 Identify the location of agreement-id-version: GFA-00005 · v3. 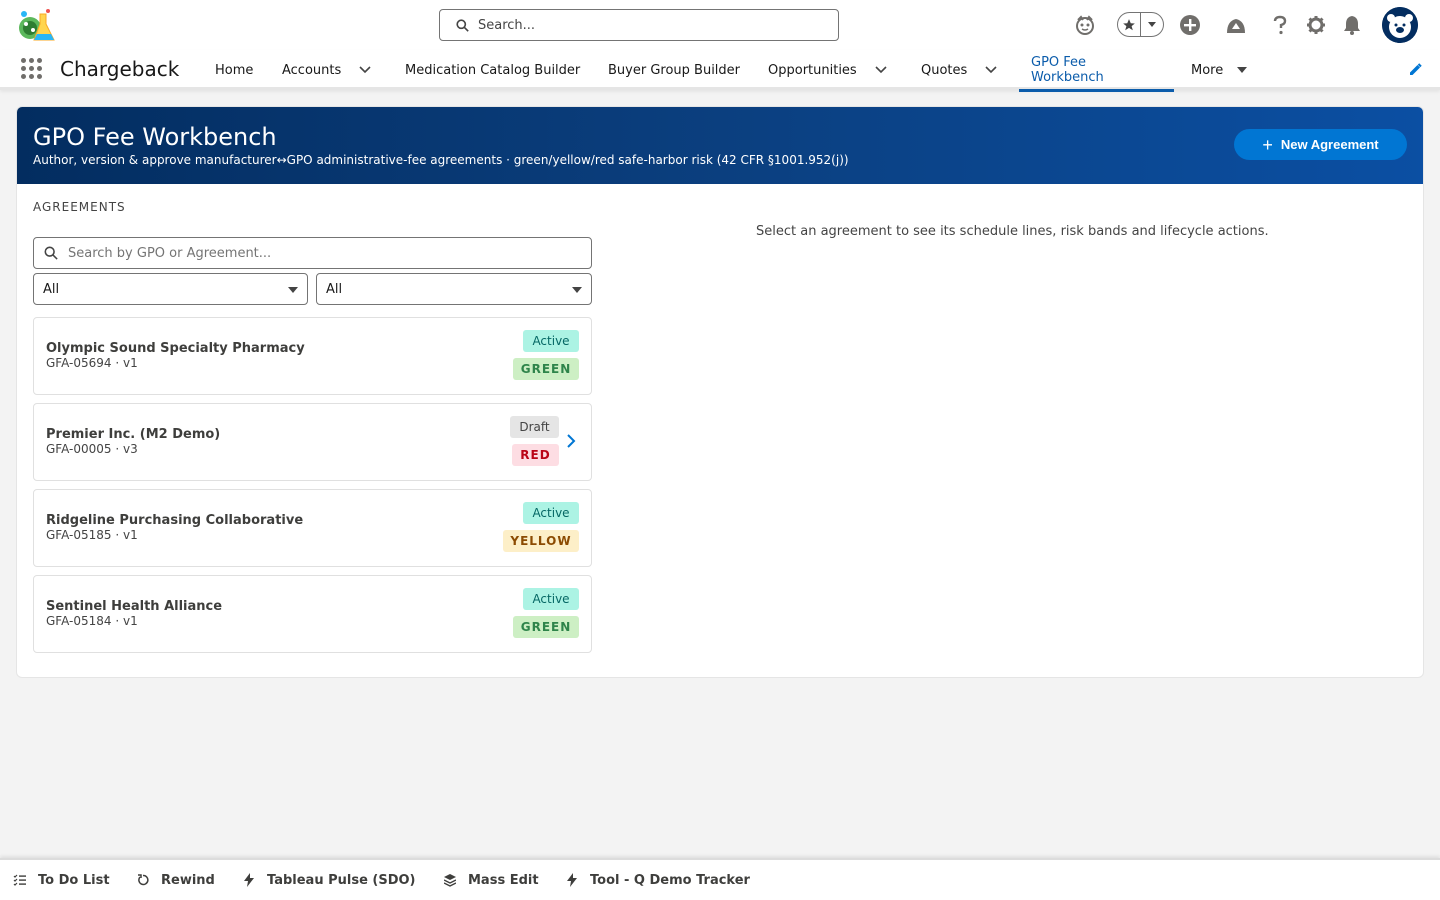
(92, 449).